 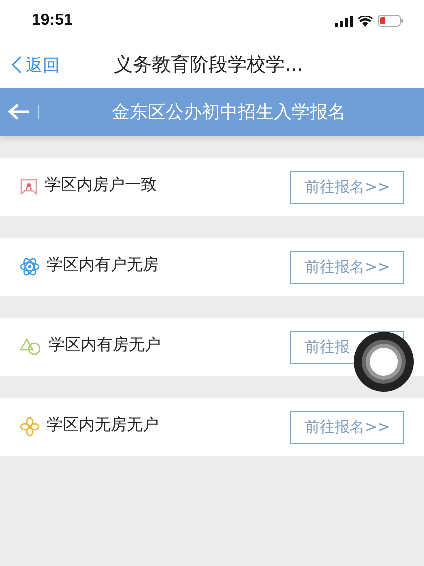 What do you see at coordinates (365, 21) in the screenshot?
I see `wifi-icon` at bounding box center [365, 21].